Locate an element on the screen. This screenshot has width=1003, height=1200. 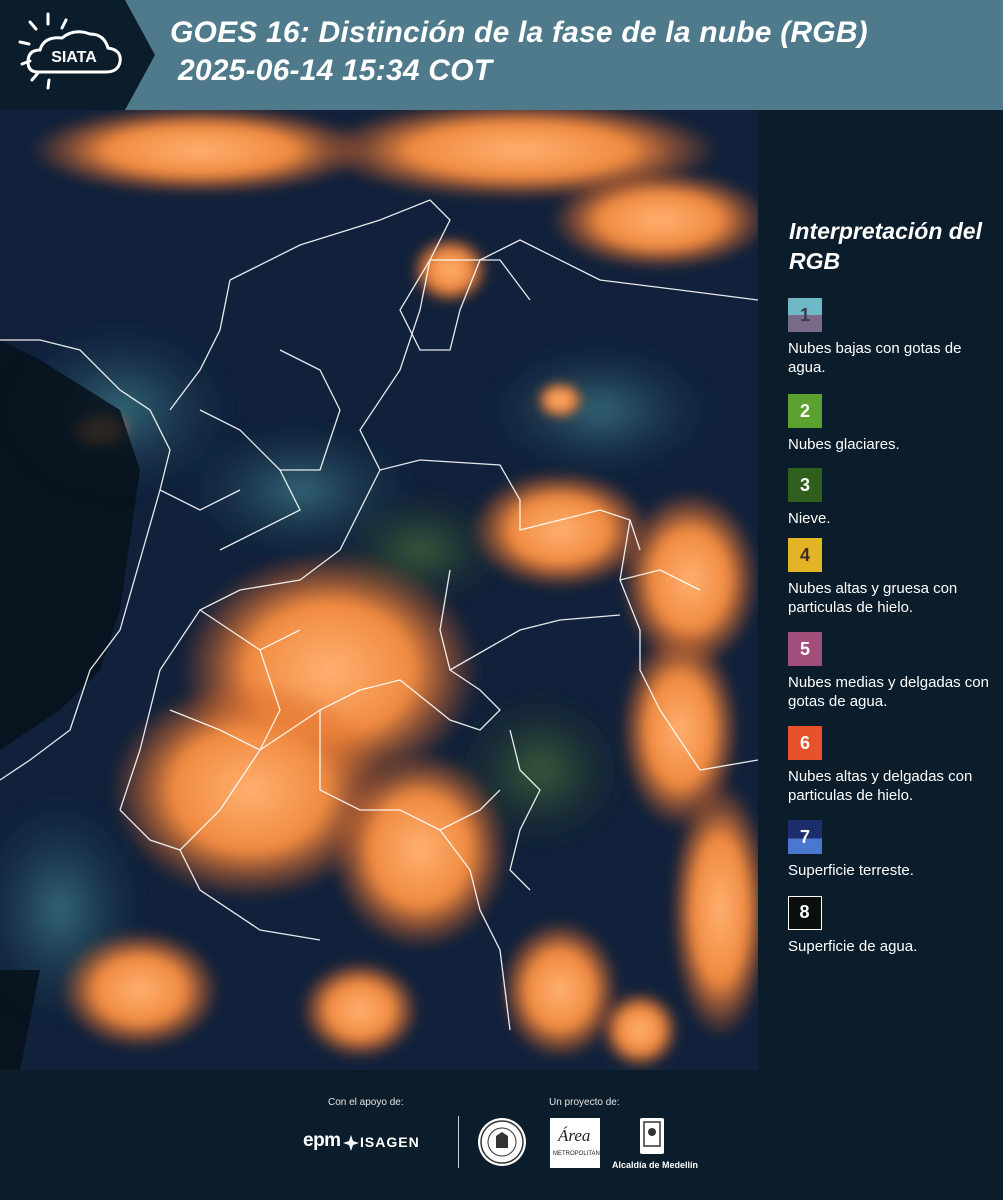
legend-swatch-5: 5 is located at coordinates (805, 649).